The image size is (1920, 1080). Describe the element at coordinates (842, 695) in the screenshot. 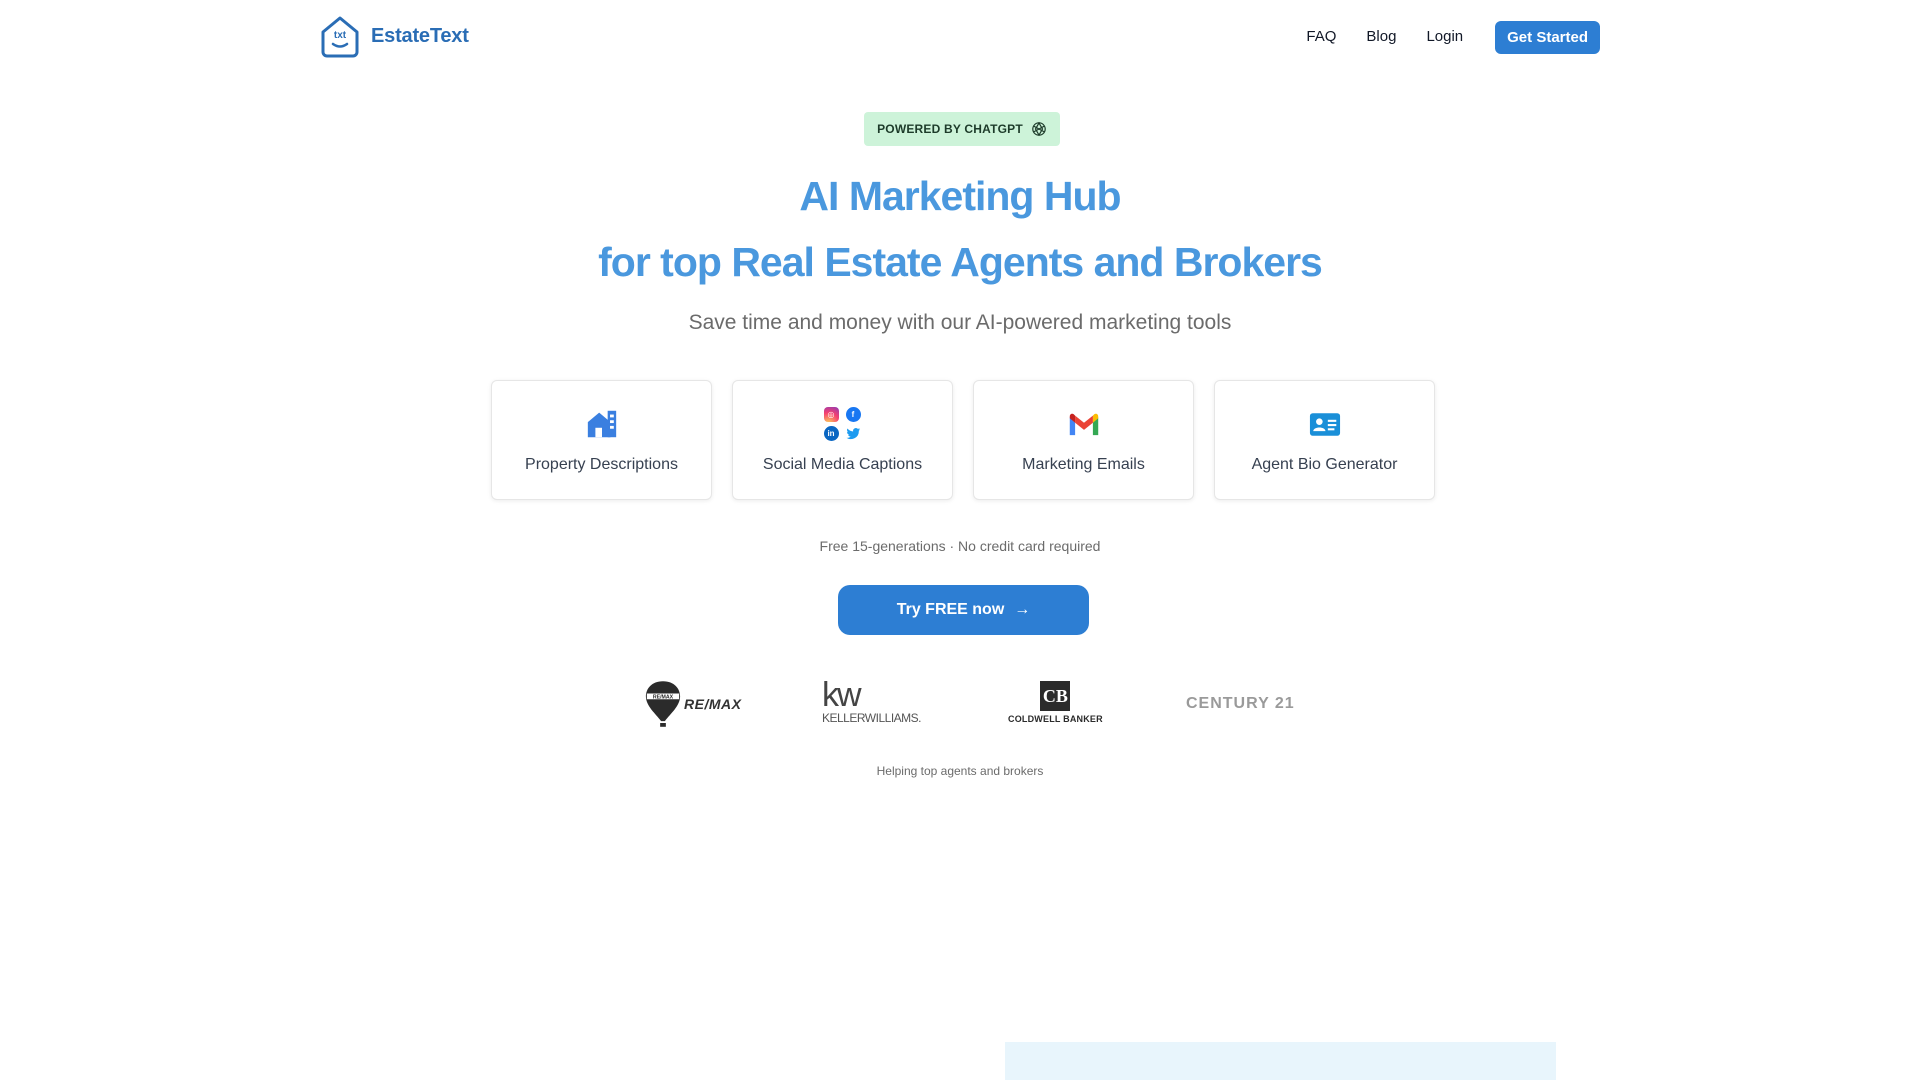

I see `kw-mark: kw` at that location.